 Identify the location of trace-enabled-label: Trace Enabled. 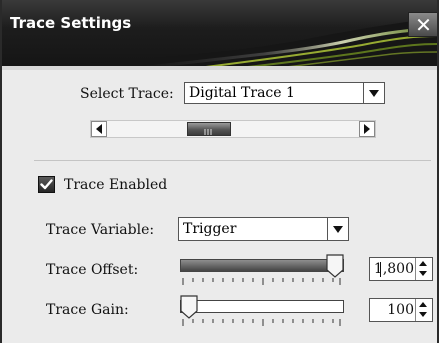
(116, 185).